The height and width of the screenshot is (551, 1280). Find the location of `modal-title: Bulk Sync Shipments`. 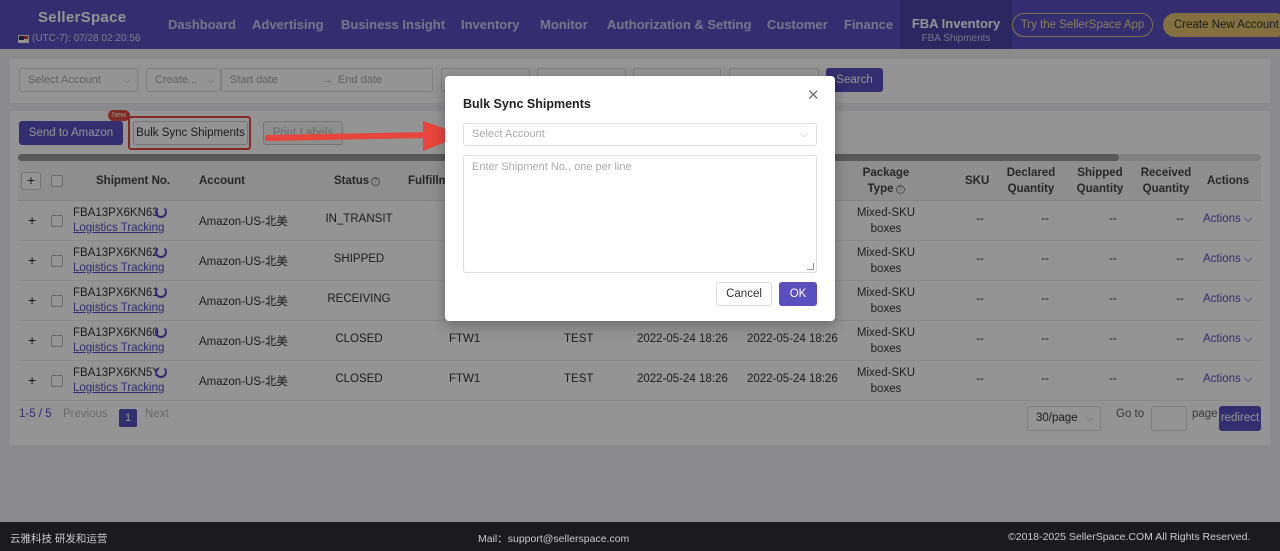

modal-title: Bulk Sync Shipments is located at coordinates (527, 104).